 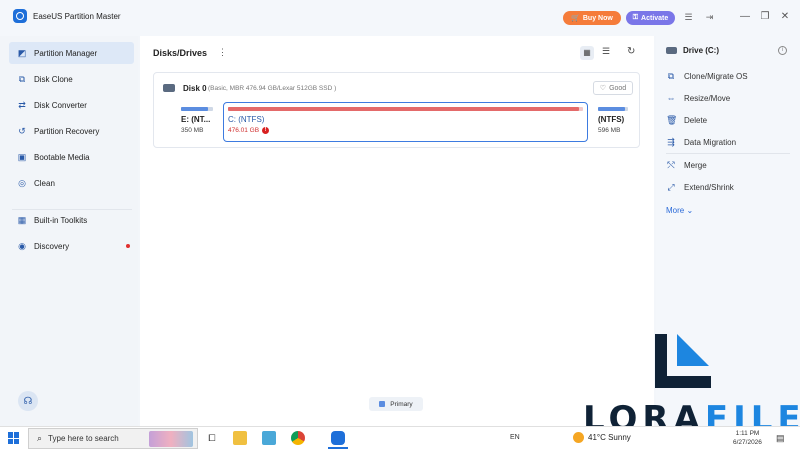 What do you see at coordinates (396, 404) in the screenshot?
I see `legend: Primary` at bounding box center [396, 404].